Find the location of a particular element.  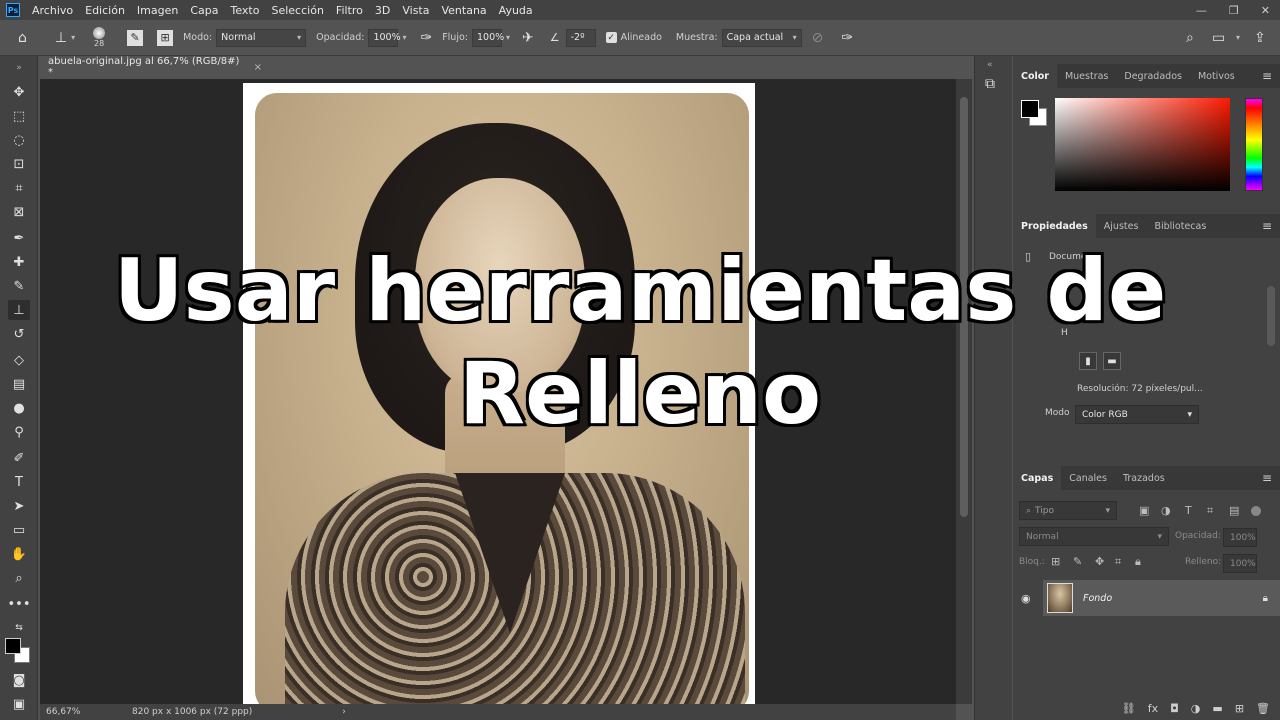

lock-all-icon: 🔒︎ is located at coordinates (1138, 562).